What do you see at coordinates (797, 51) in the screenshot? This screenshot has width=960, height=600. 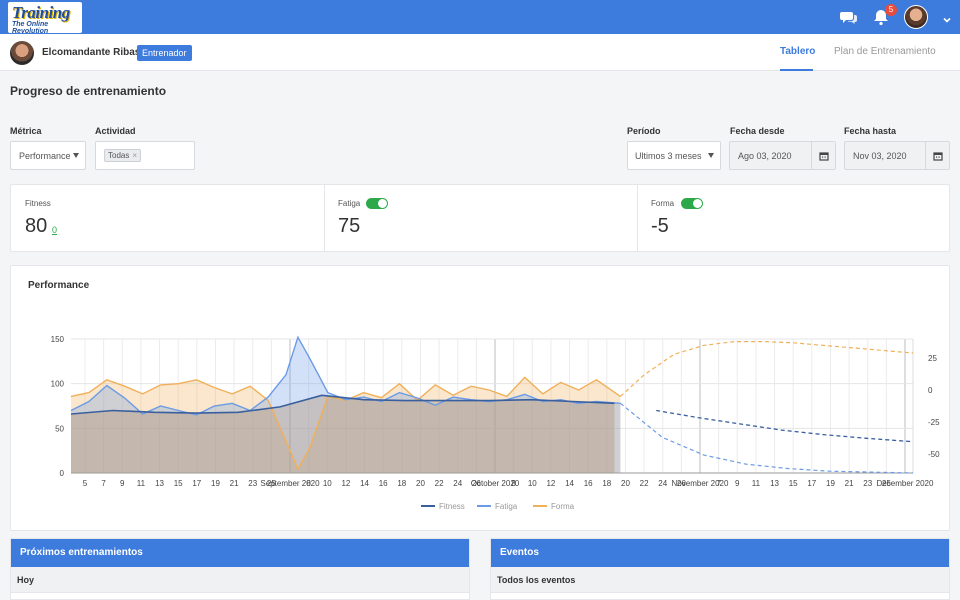 I see `tab-tablero: Tablero` at bounding box center [797, 51].